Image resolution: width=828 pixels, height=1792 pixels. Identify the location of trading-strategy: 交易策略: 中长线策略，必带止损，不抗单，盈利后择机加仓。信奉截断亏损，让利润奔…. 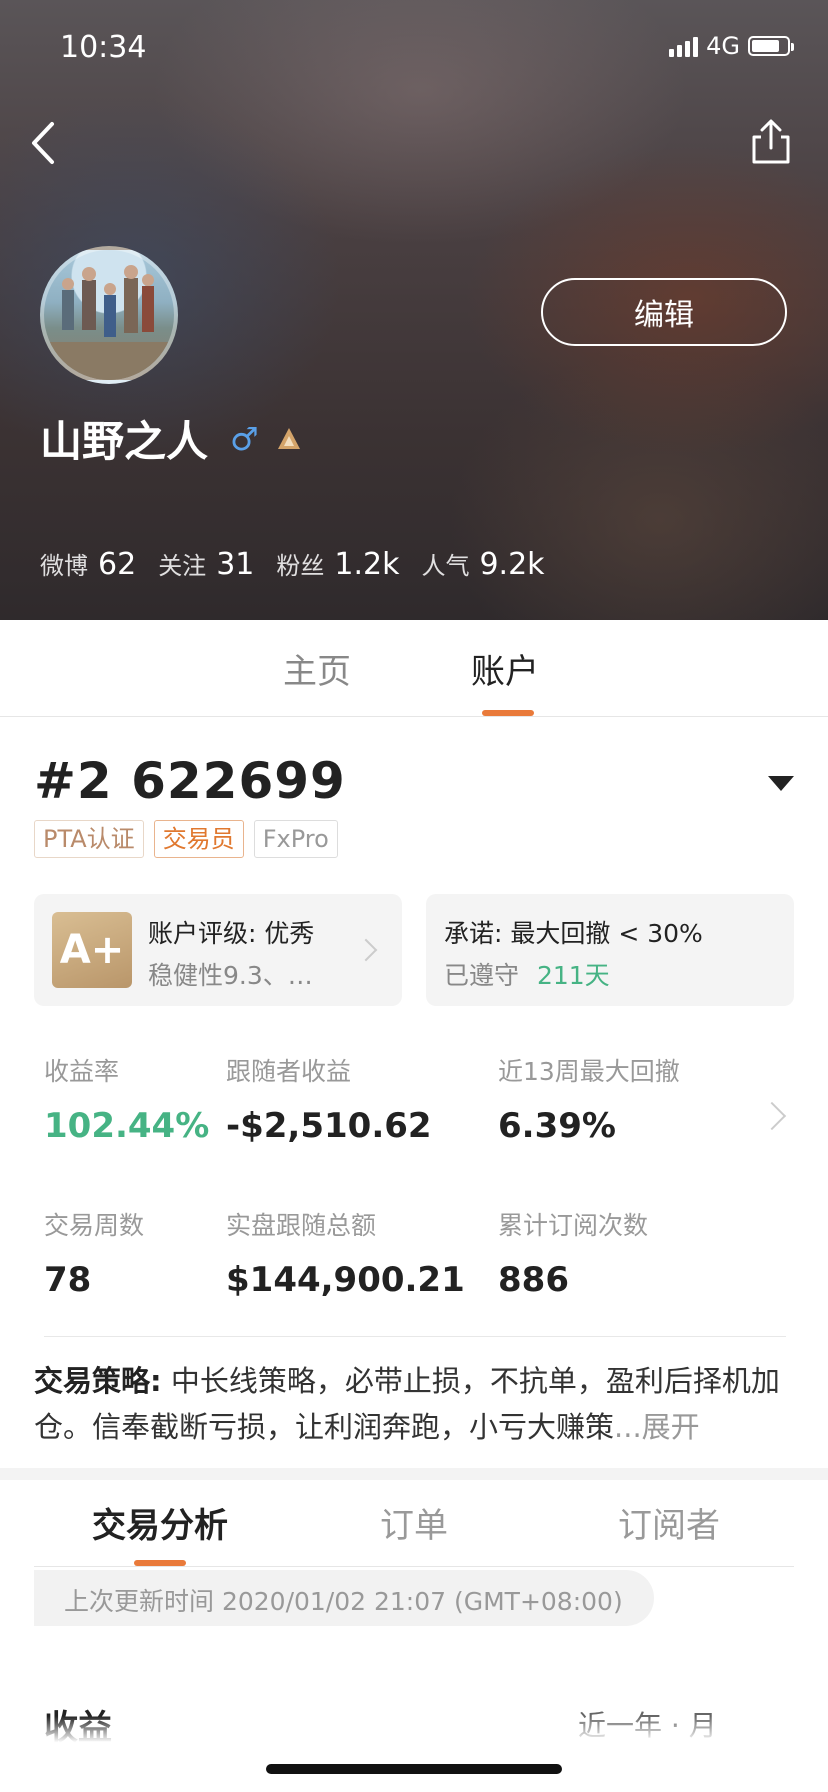
(414, 1404).